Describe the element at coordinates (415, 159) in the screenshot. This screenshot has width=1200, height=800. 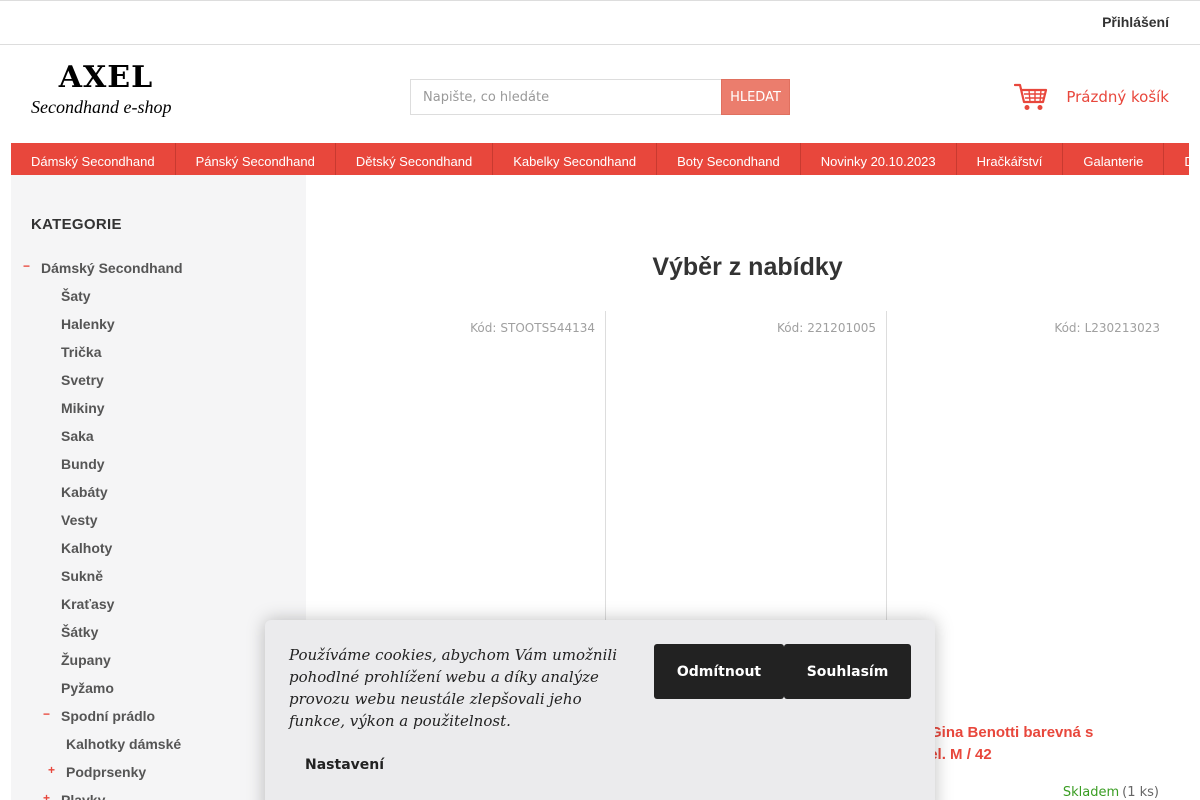
I see `nav-item-detsky-secondhand: Dětský Secondhand` at that location.